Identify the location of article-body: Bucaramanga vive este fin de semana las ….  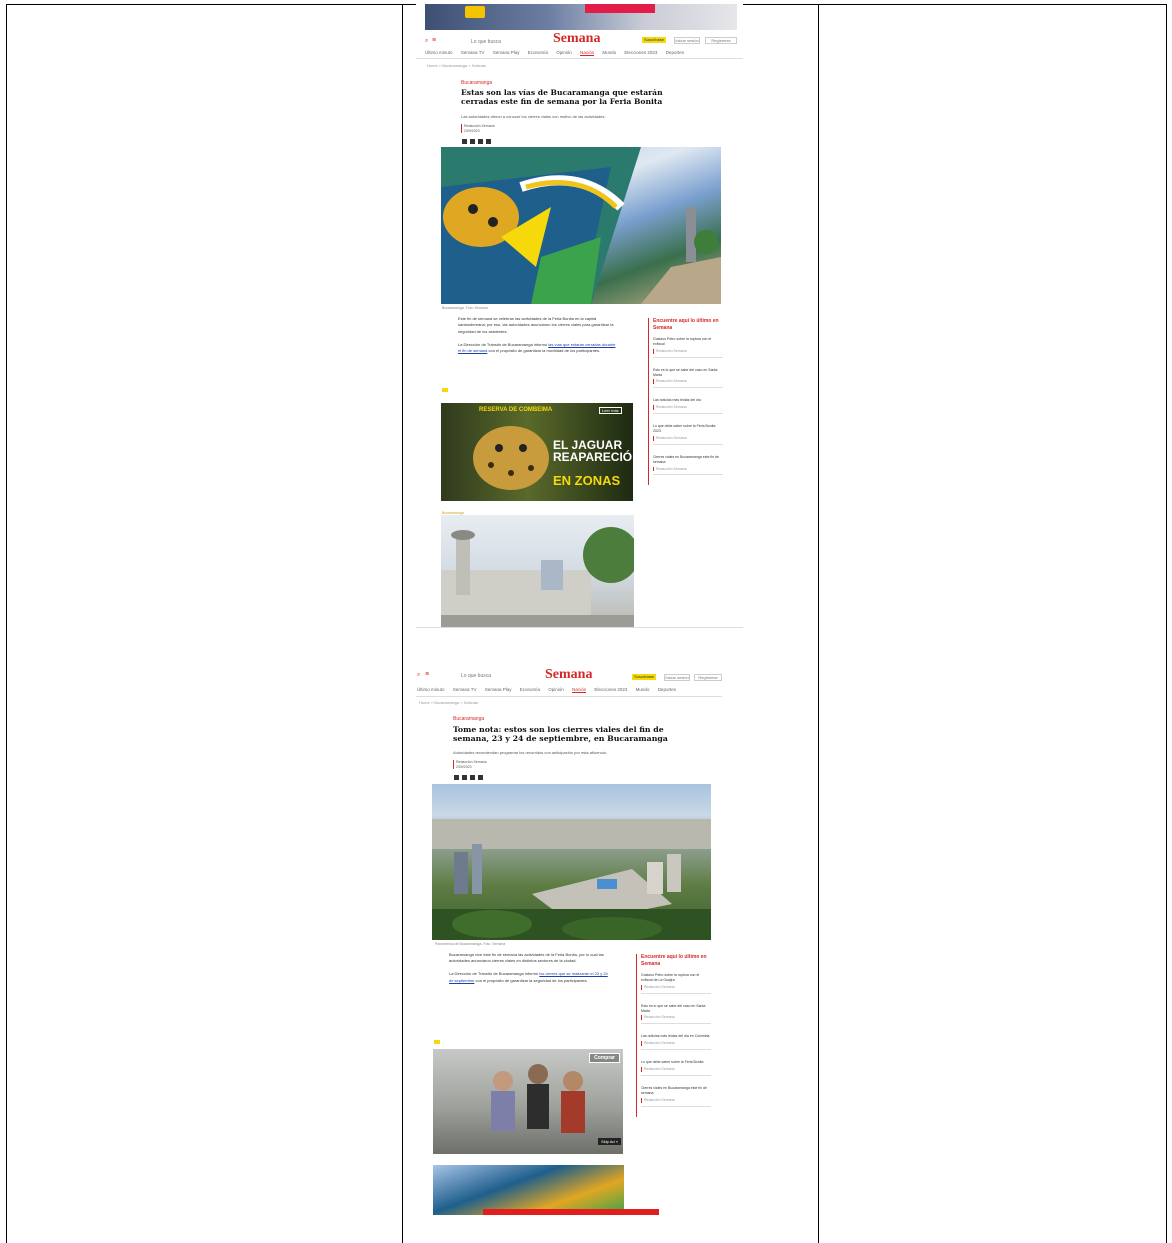
(528, 967).